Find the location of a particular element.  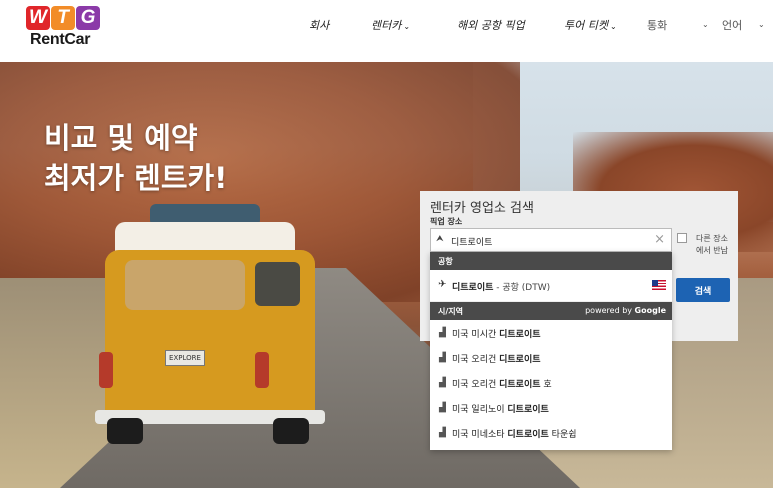

city-suggestion: ▟ 미국 오리건 디트로이트 호 is located at coordinates (551, 382).